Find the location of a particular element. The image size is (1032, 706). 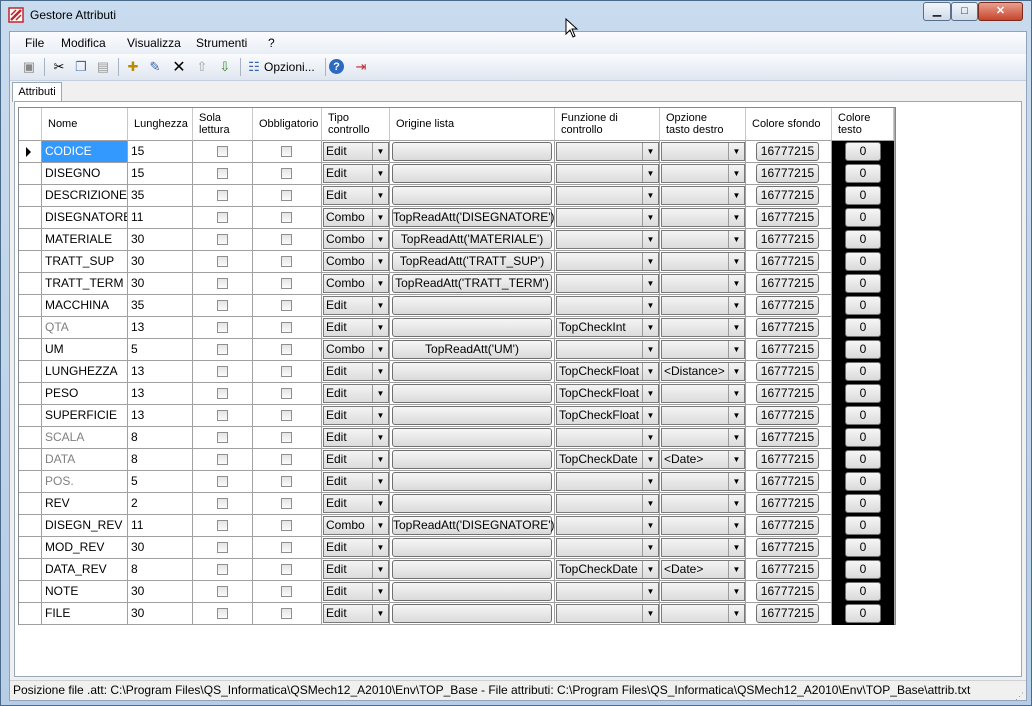

menu-file: File is located at coordinates (34, 43).